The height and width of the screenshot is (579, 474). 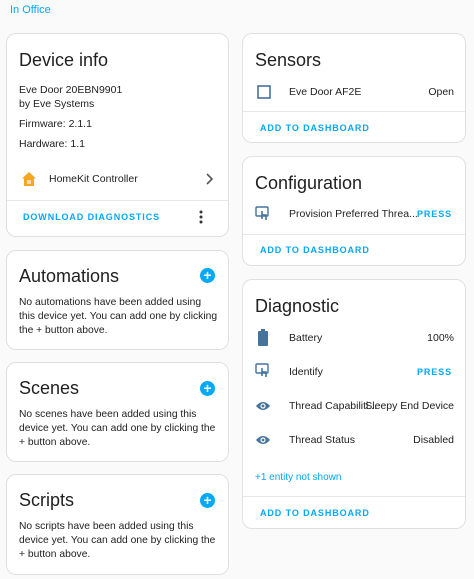 What do you see at coordinates (201, 217) in the screenshot?
I see `more-vert-icon` at bounding box center [201, 217].